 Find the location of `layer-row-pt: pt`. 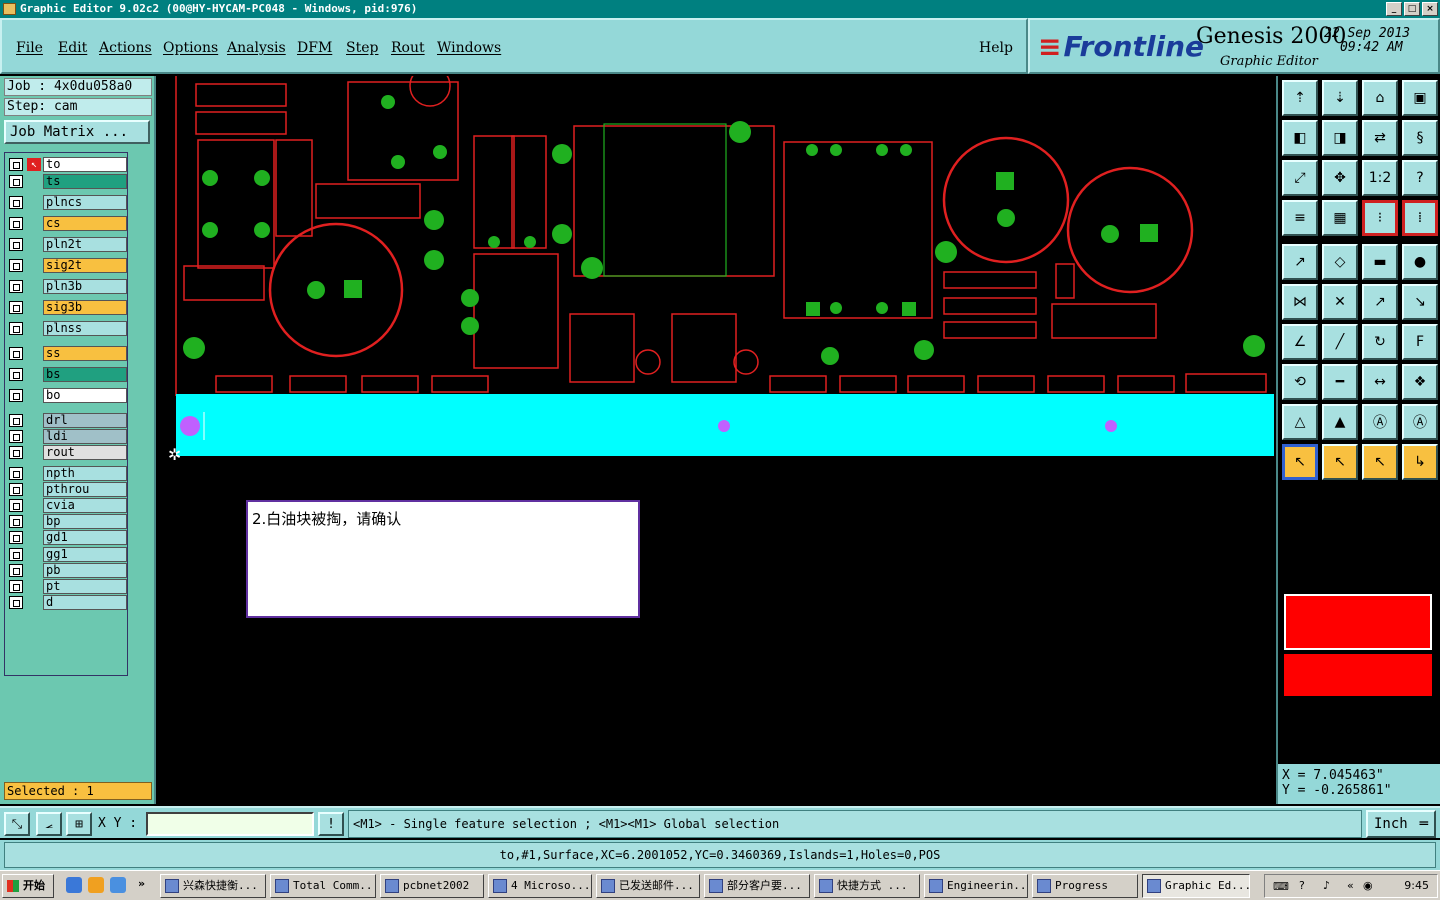

layer-row-pt: pt is located at coordinates (68, 586).